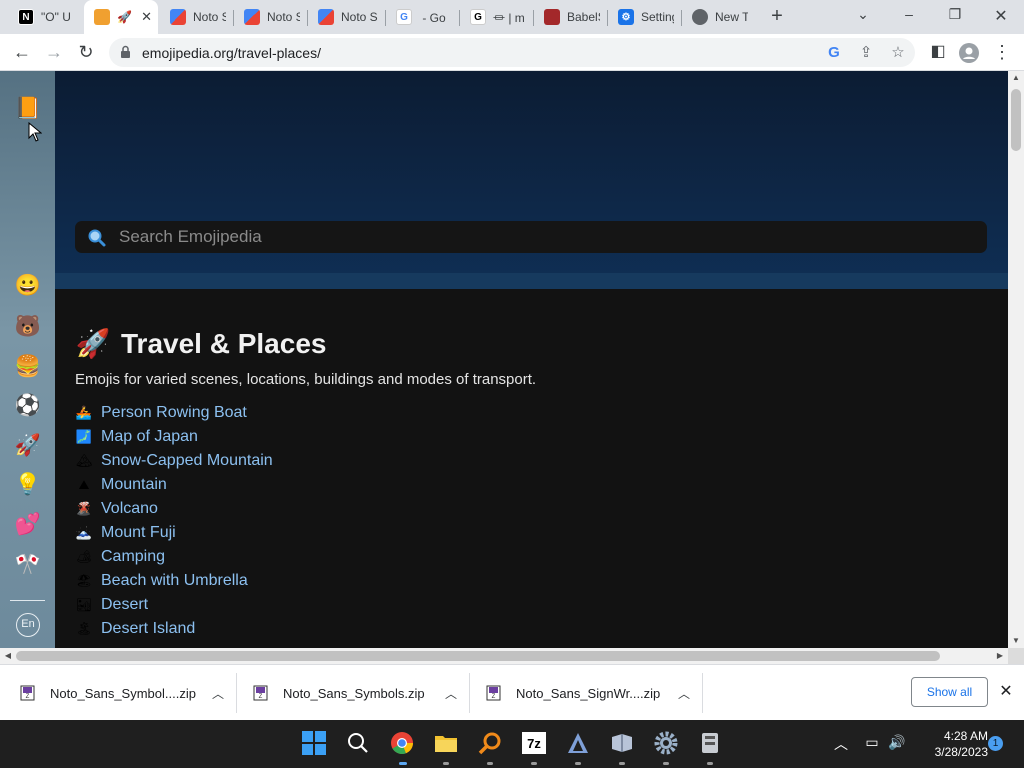 This screenshot has height=768, width=1024. Describe the element at coordinates (133, 557) in the screenshot. I see `emoji-link: Camping` at that location.